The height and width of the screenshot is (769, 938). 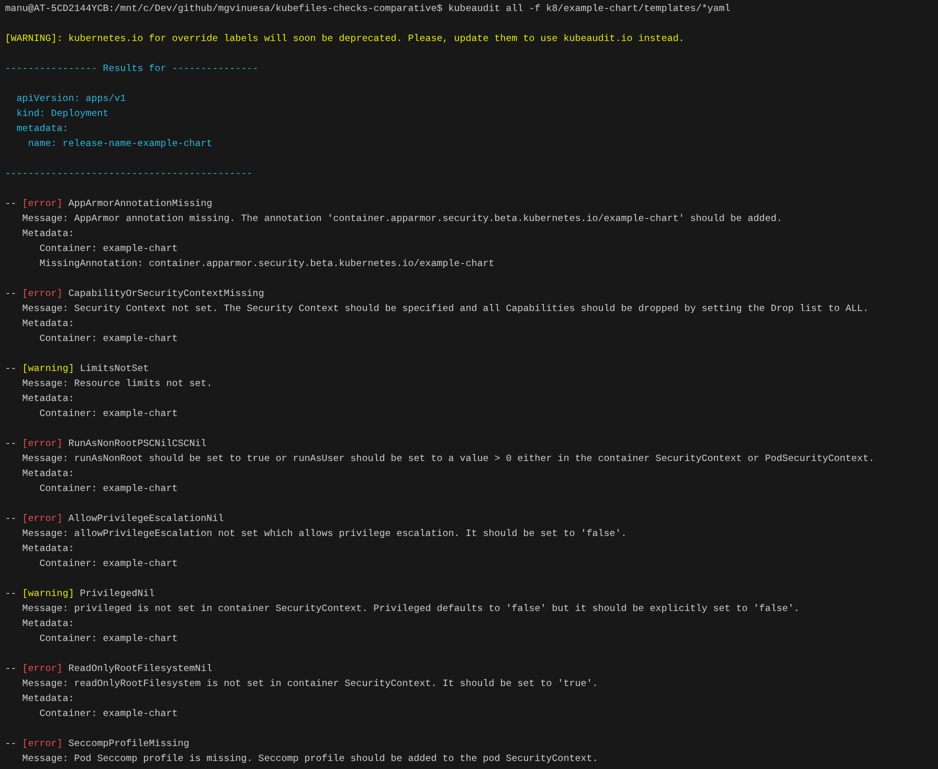 I want to click on finding-message: Message: Pod Seccomp profile is missing. Seccomp profile should be added to the pod SecurityContext., so click(x=310, y=759).